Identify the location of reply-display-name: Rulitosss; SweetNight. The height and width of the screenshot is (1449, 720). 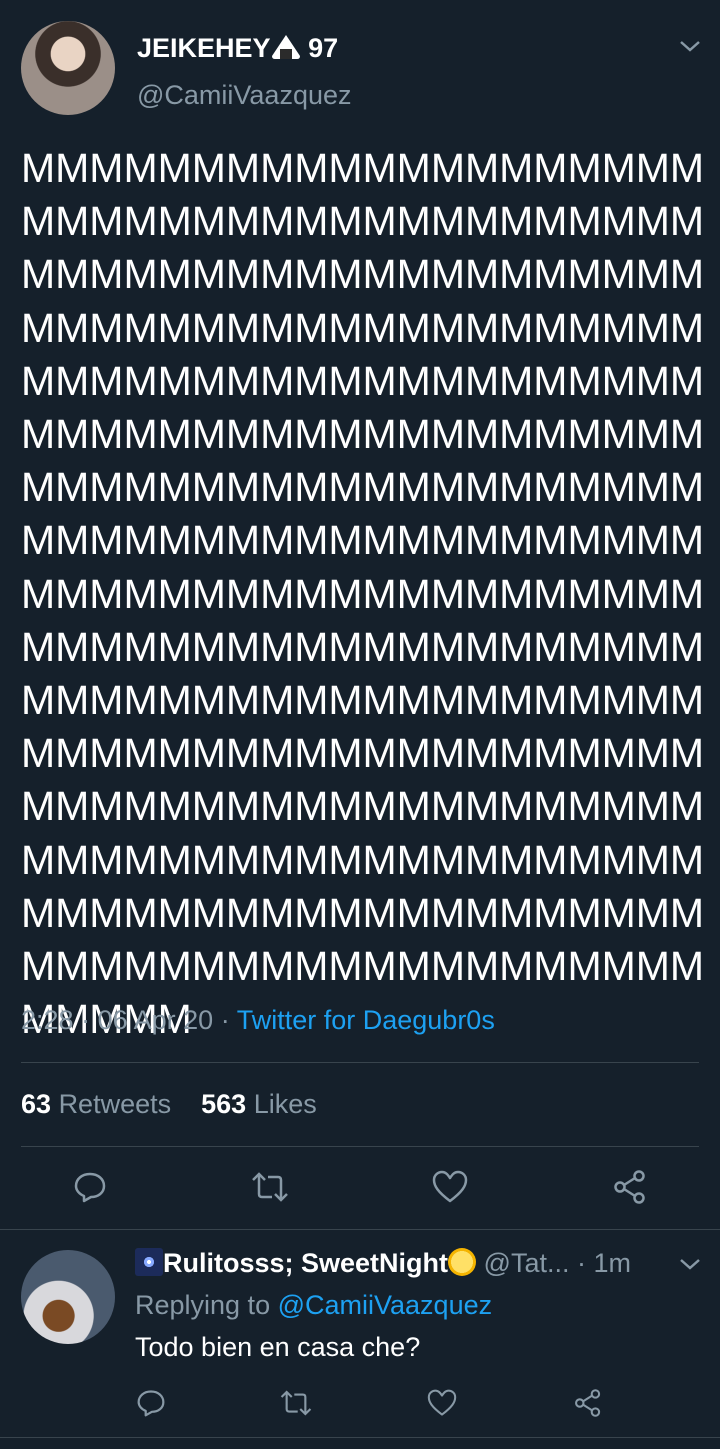
(305, 1263).